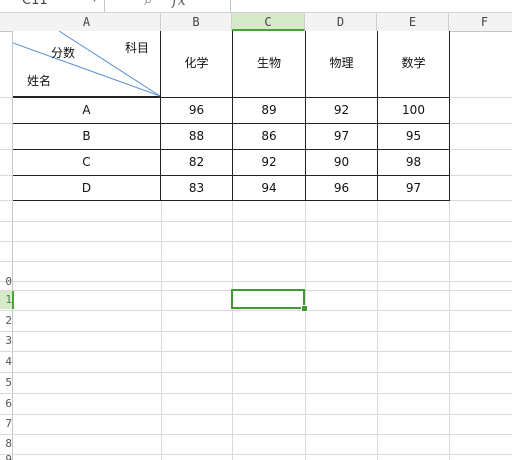 This screenshot has width=512, height=460. Describe the element at coordinates (87, 22) in the screenshot. I see `column-header-a: A` at that location.